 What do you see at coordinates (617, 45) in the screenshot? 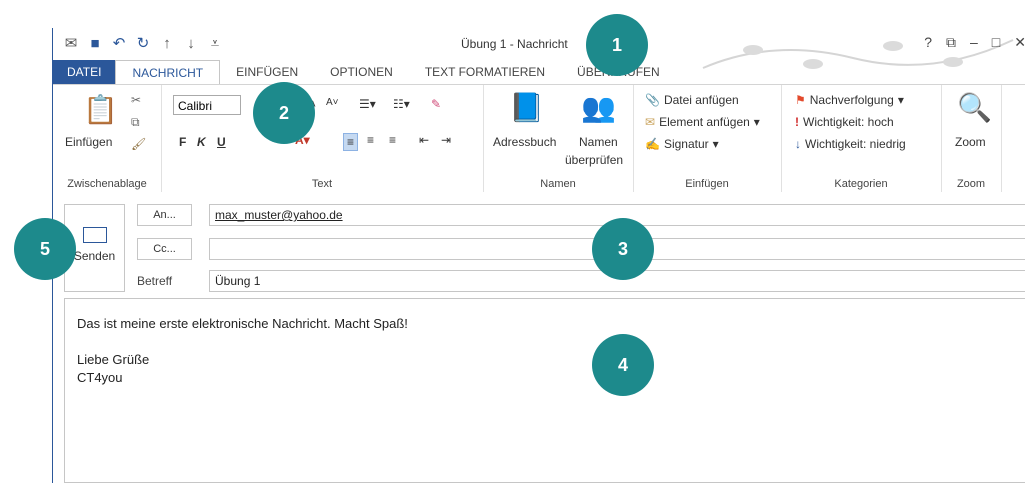
I see `callout-badge-1: 1` at bounding box center [617, 45].